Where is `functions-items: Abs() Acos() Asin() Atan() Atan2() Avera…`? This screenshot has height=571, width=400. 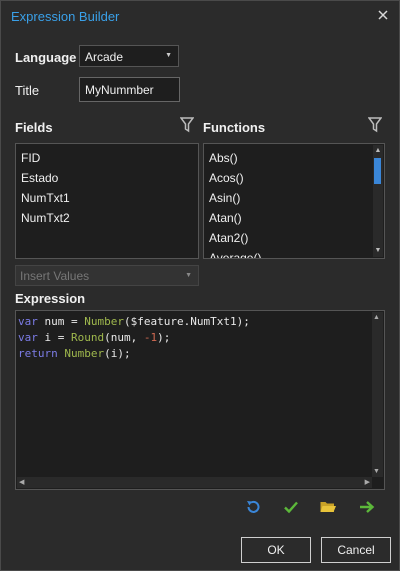
functions-items: Abs() Acos() Asin() Atan() Atan2() Avera… is located at coordinates (288, 203).